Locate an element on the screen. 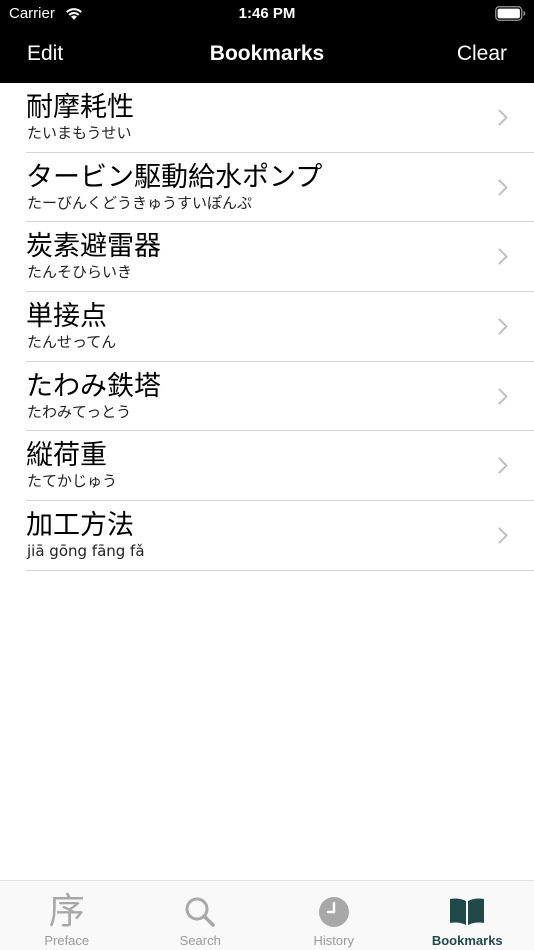  magnifier-icon is located at coordinates (200, 912).